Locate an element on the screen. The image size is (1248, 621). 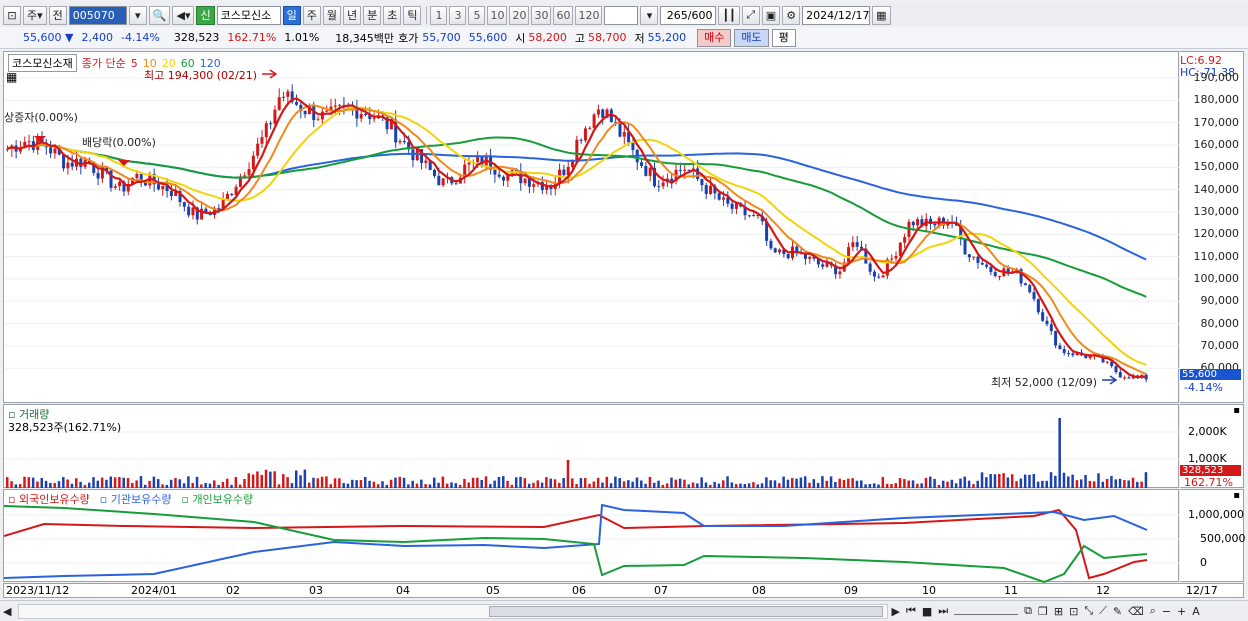
tab-period-2: 월 is located at coordinates (331, 15).